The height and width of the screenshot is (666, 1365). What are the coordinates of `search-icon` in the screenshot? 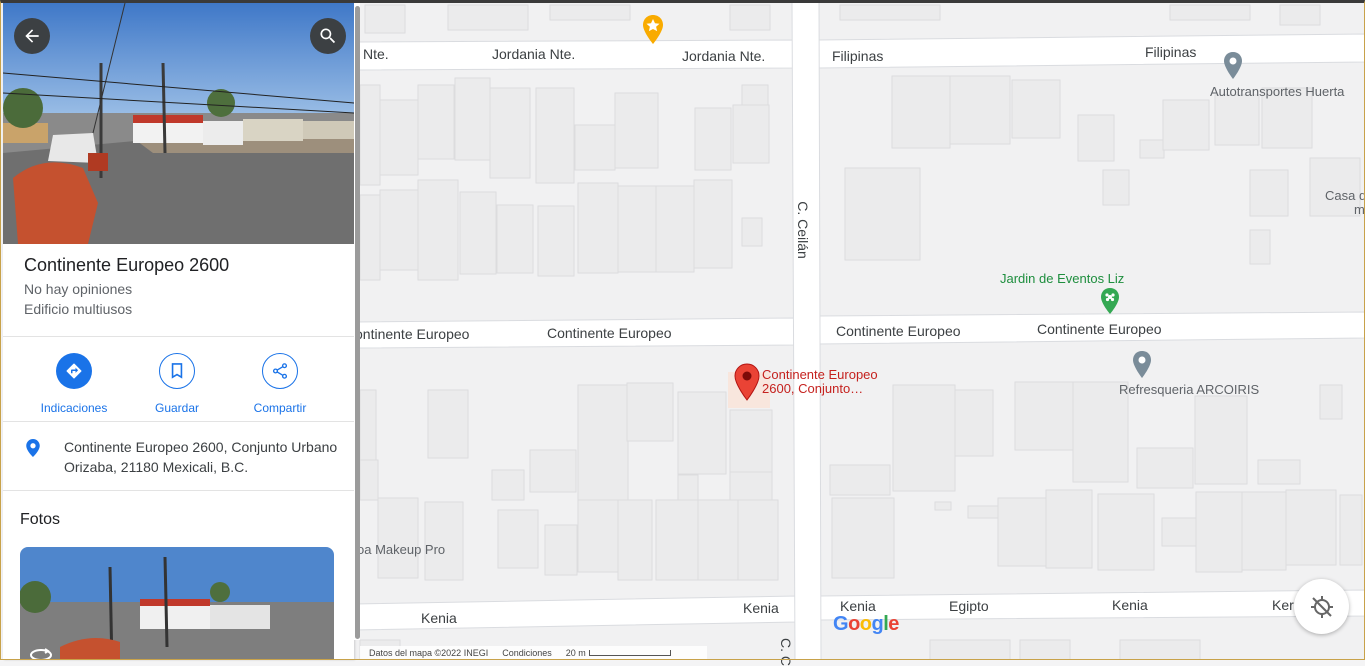 It's located at (328, 36).